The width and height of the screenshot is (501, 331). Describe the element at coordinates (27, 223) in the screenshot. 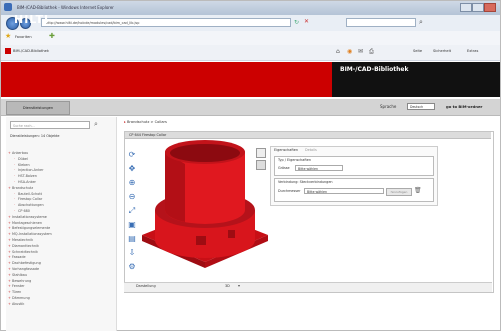

I see `tree-item-label: Montageschienen` at that location.